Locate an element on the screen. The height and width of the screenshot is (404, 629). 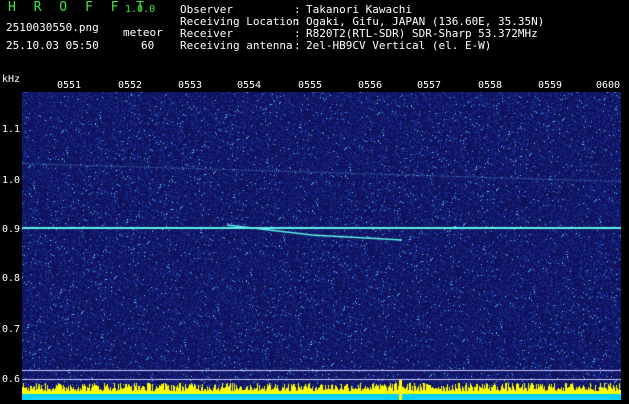
frequency-tick-label: 1.0 is located at coordinates (11, 180).